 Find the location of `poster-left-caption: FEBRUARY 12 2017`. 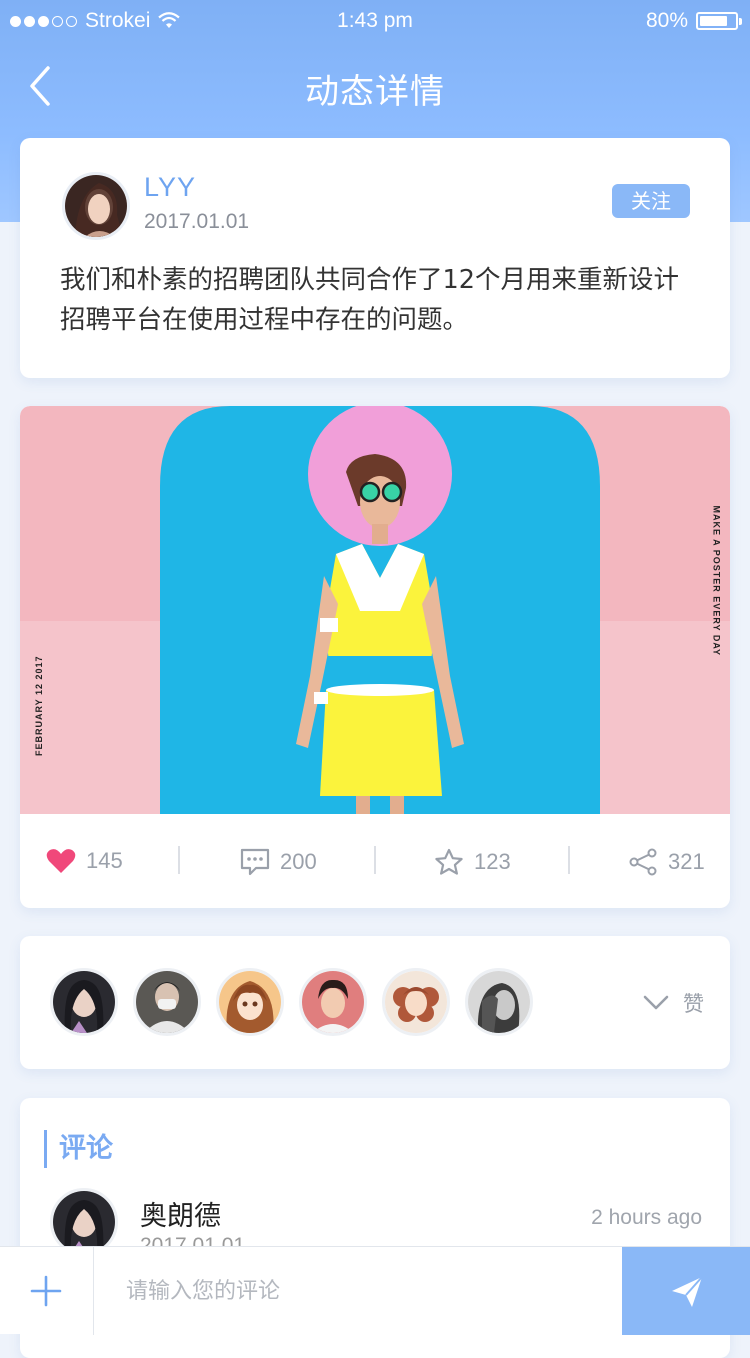

poster-left-caption: FEBRUARY 12 2017 is located at coordinates (39, 705).